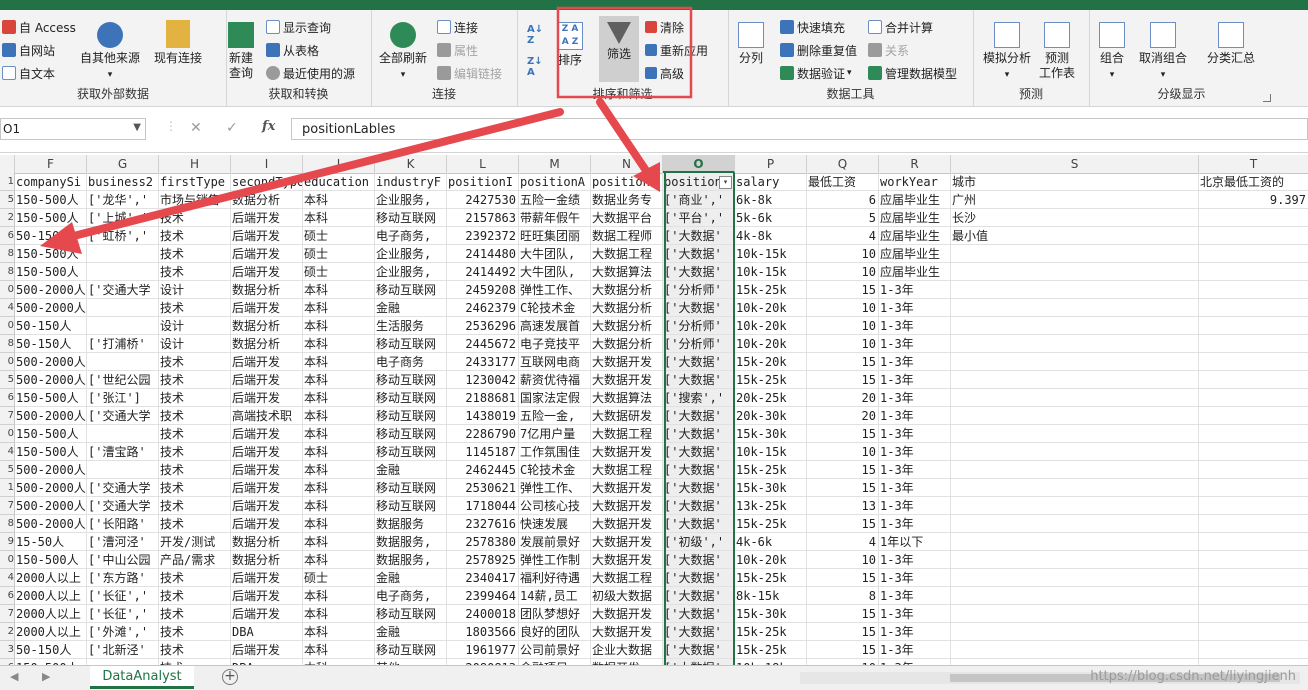  I want to click on cell: 数据分析, so click(267, 560).